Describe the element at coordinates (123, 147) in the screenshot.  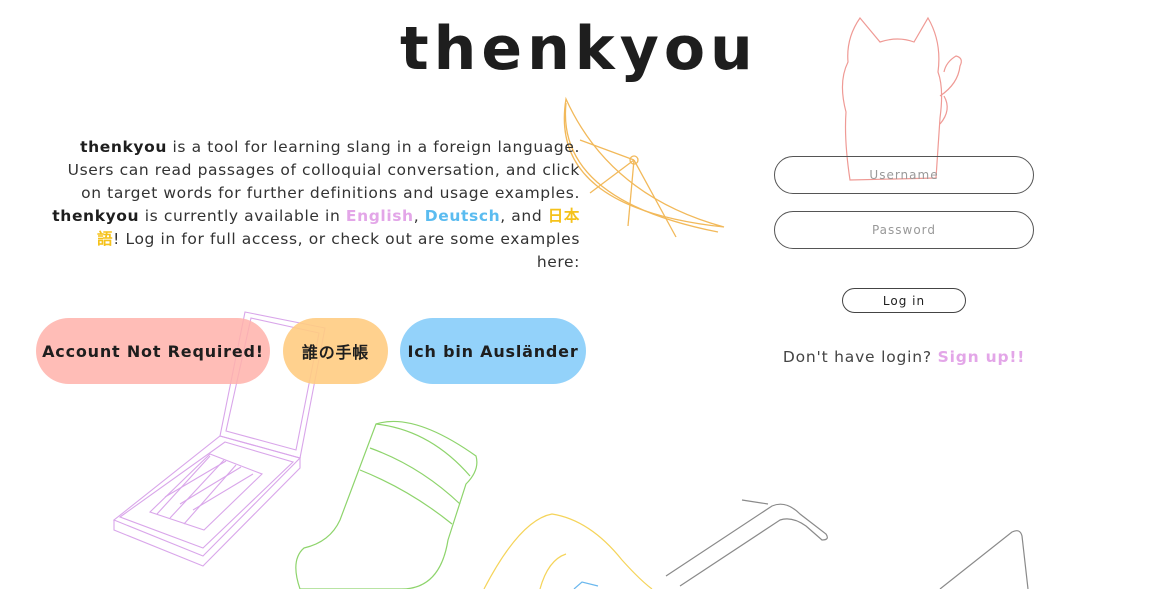
I see `brand-name: thenkyou` at that location.